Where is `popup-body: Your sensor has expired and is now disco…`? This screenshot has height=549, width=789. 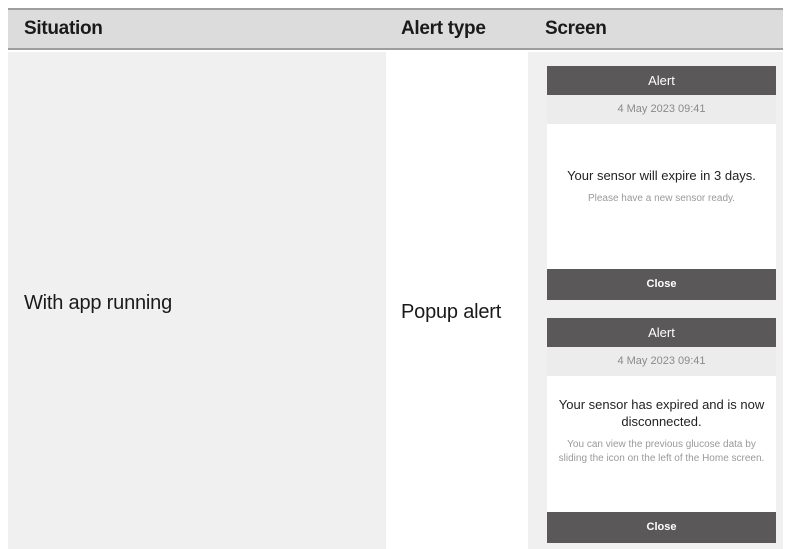 popup-body: Your sensor has expired and is now disco… is located at coordinates (661, 444).